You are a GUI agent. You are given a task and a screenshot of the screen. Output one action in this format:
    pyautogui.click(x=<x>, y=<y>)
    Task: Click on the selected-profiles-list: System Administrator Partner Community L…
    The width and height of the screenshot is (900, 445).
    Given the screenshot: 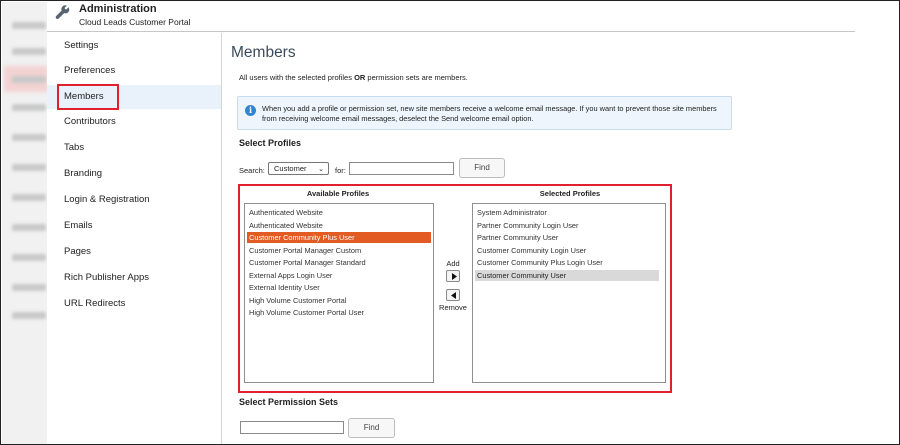 What is the action you would take?
    pyautogui.click(x=569, y=293)
    